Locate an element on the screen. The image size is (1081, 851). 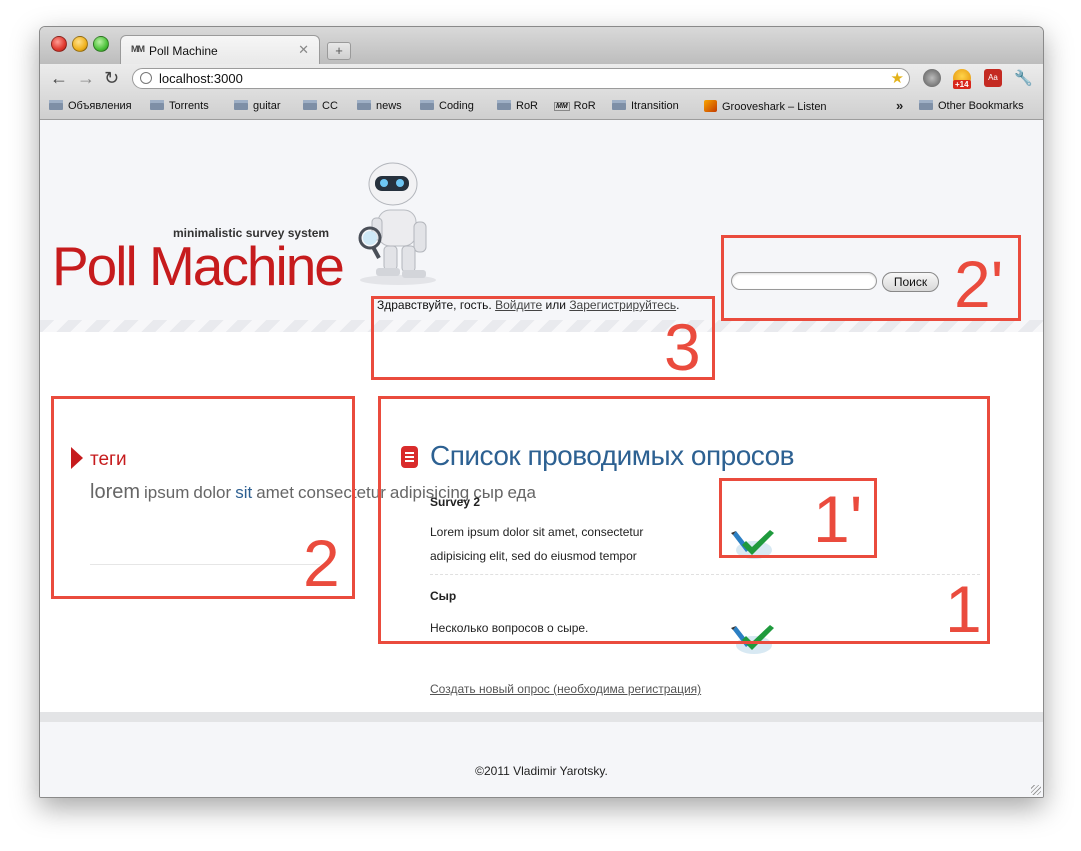
url-text: localhost:3000 is located at coordinates (201, 78).